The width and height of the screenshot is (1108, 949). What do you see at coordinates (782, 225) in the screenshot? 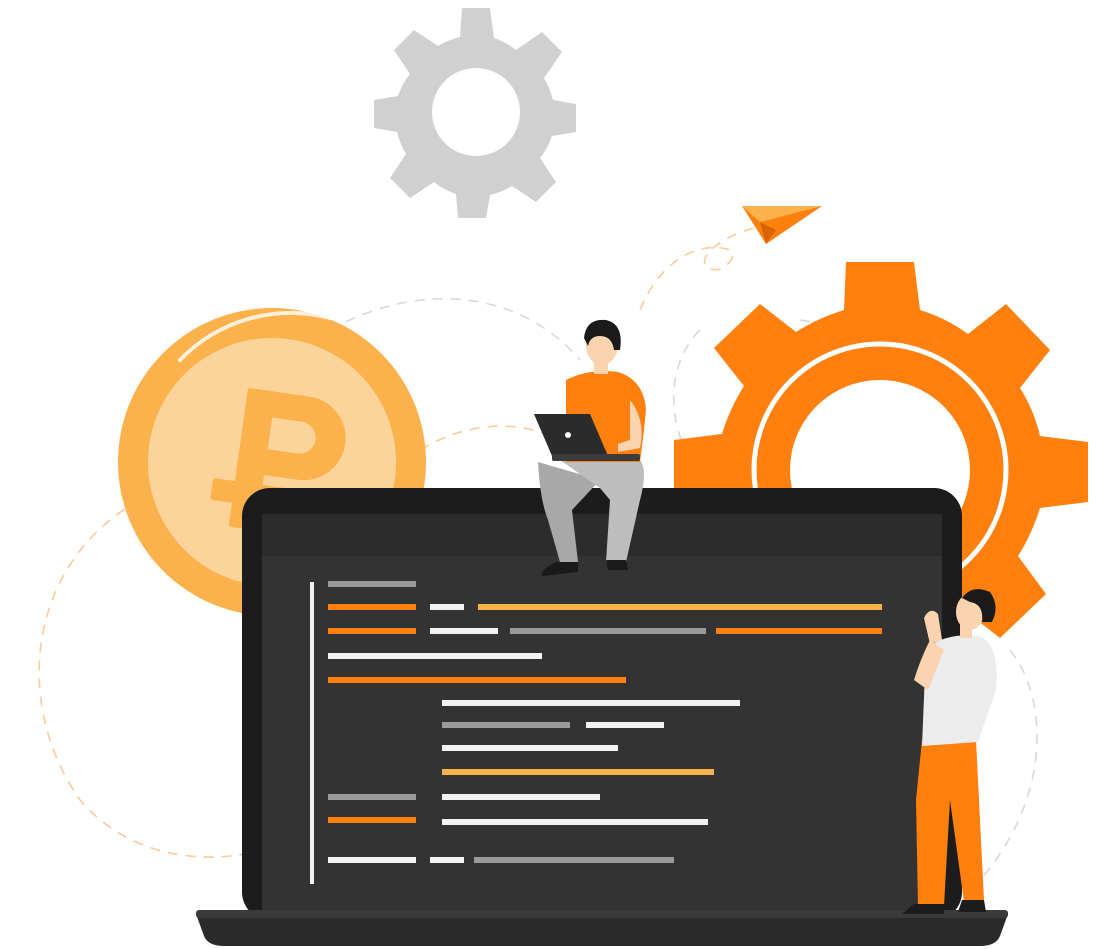
I see `paper-plane-icon` at bounding box center [782, 225].